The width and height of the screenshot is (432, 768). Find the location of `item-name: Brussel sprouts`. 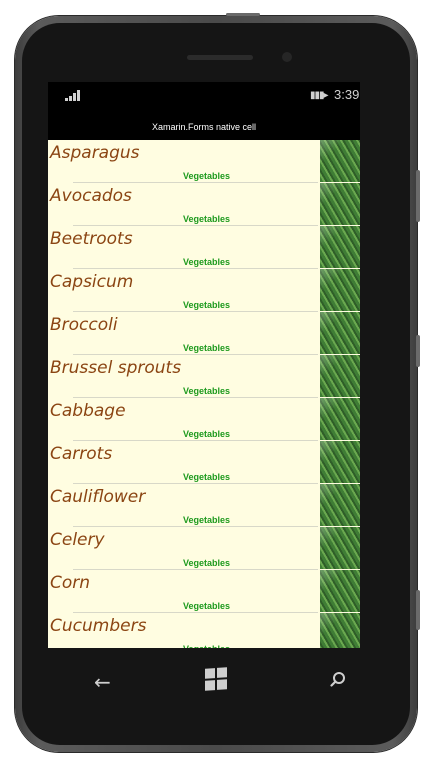

item-name: Brussel sprouts is located at coordinates (116, 368).